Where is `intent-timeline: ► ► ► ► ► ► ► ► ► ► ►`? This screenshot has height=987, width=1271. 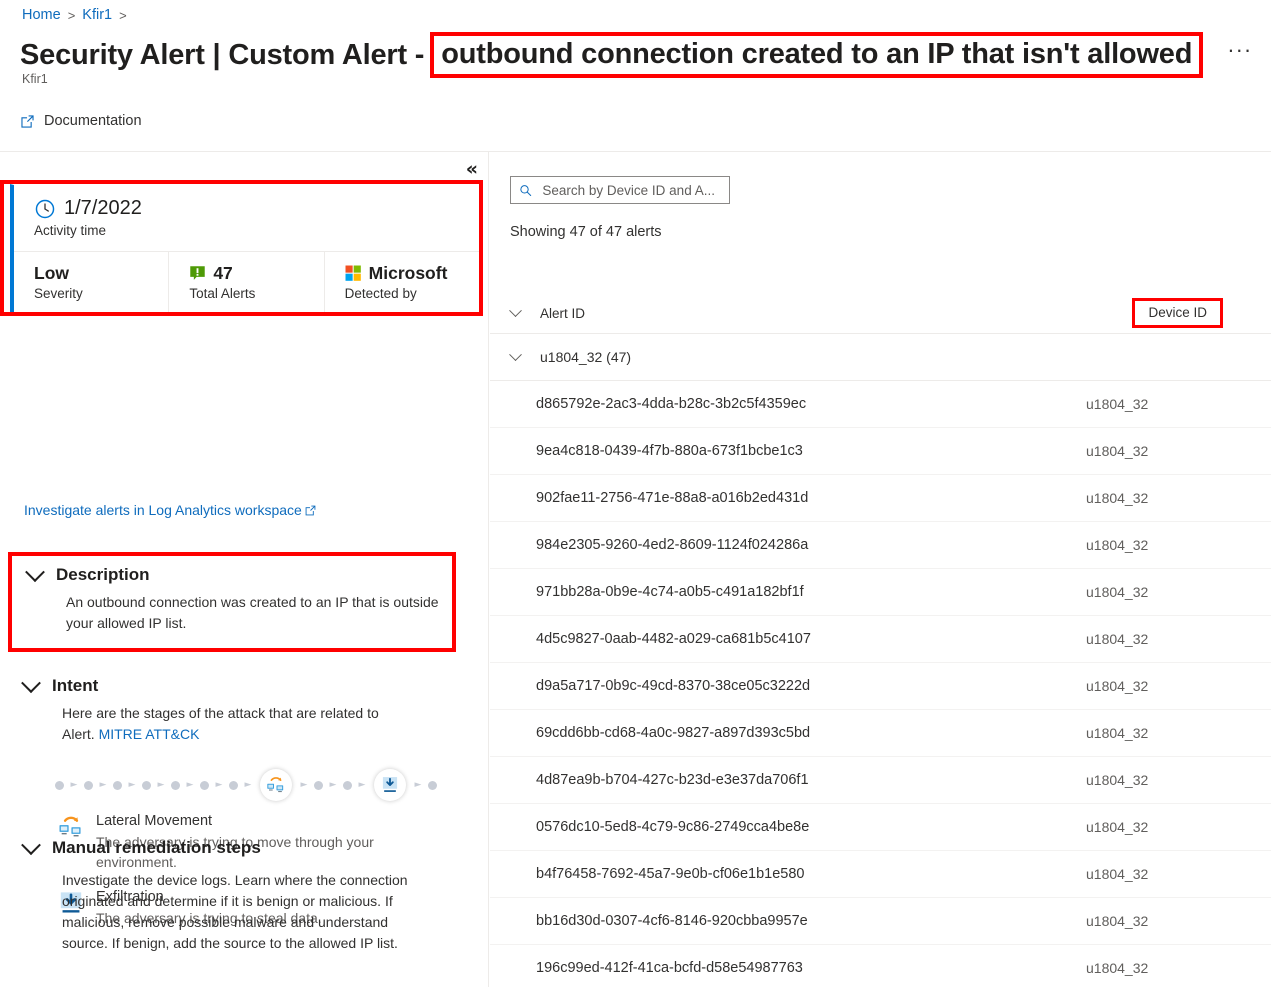
intent-timeline: ► ► ► ► ► ► ► ► ► ► ► is located at coordinates (246, 785).